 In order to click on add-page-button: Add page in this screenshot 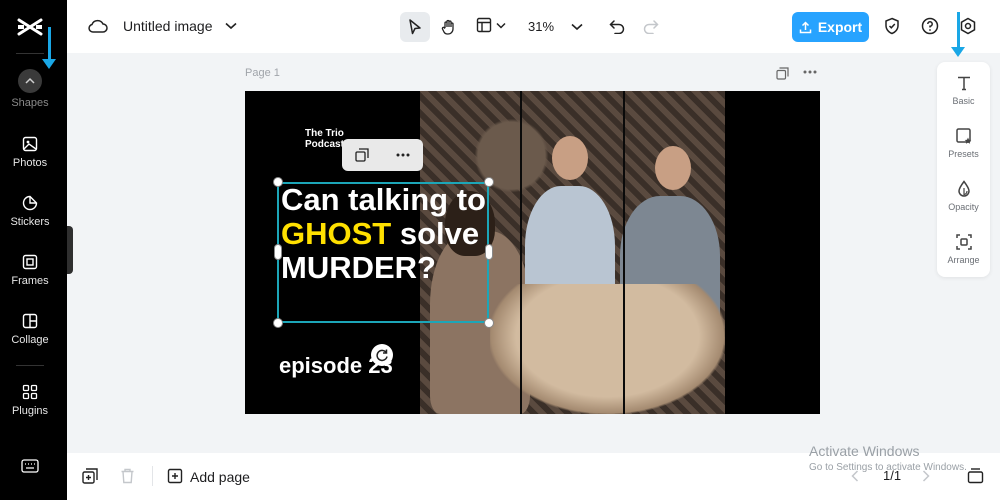, I will do `click(208, 476)`.